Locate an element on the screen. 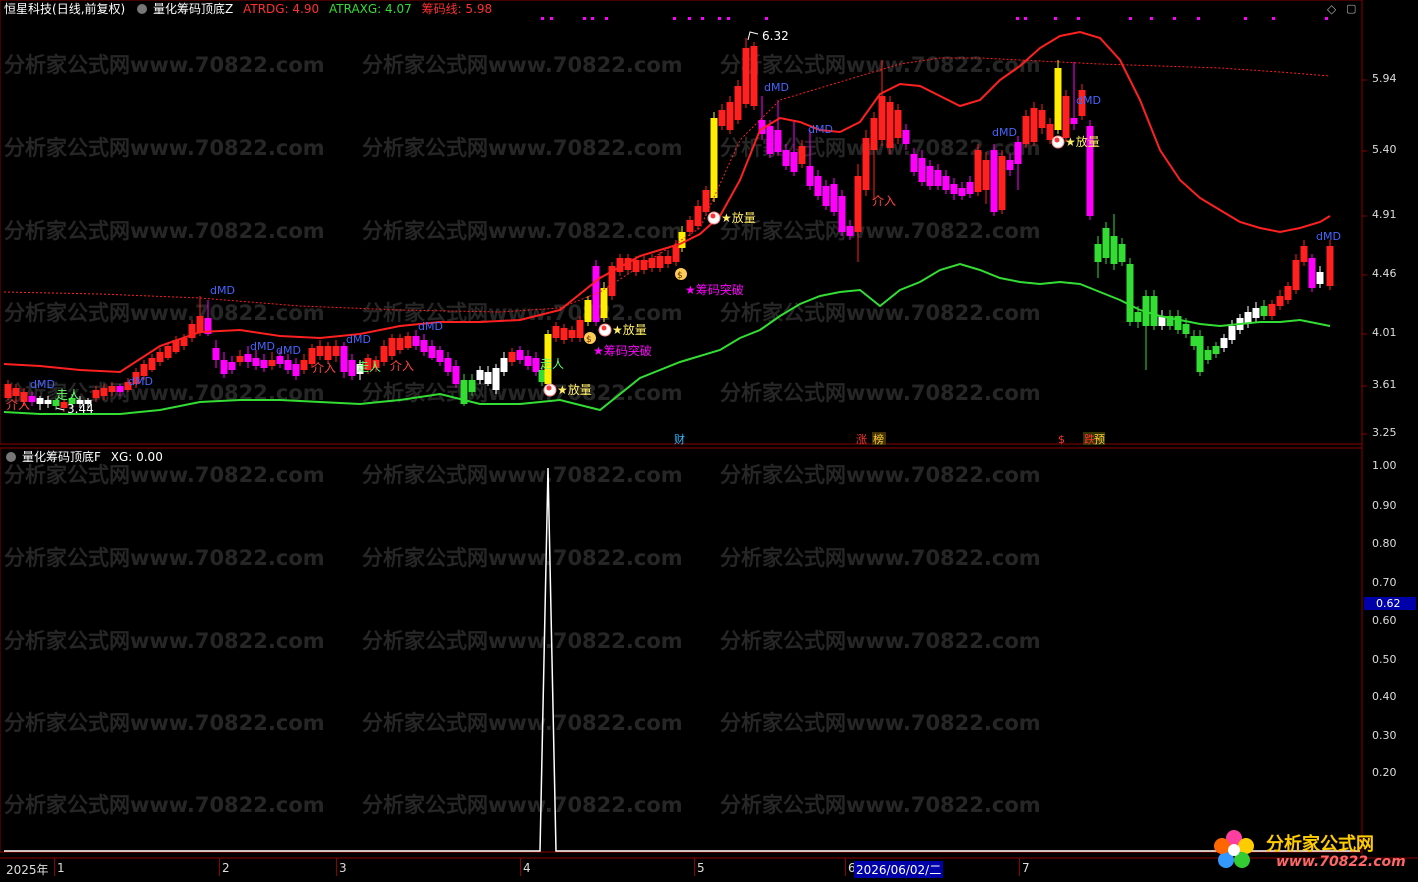  price-tick-label: 4.46 is located at coordinates (1384, 273).